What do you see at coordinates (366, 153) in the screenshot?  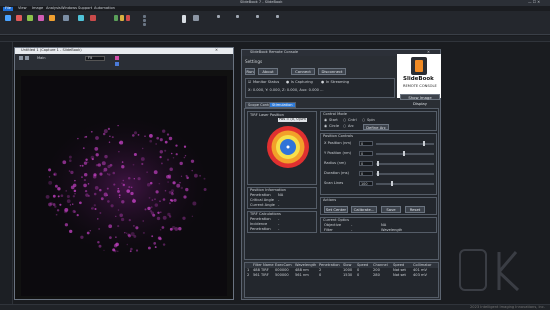 I see `y-position-input: 0` at bounding box center [366, 153].